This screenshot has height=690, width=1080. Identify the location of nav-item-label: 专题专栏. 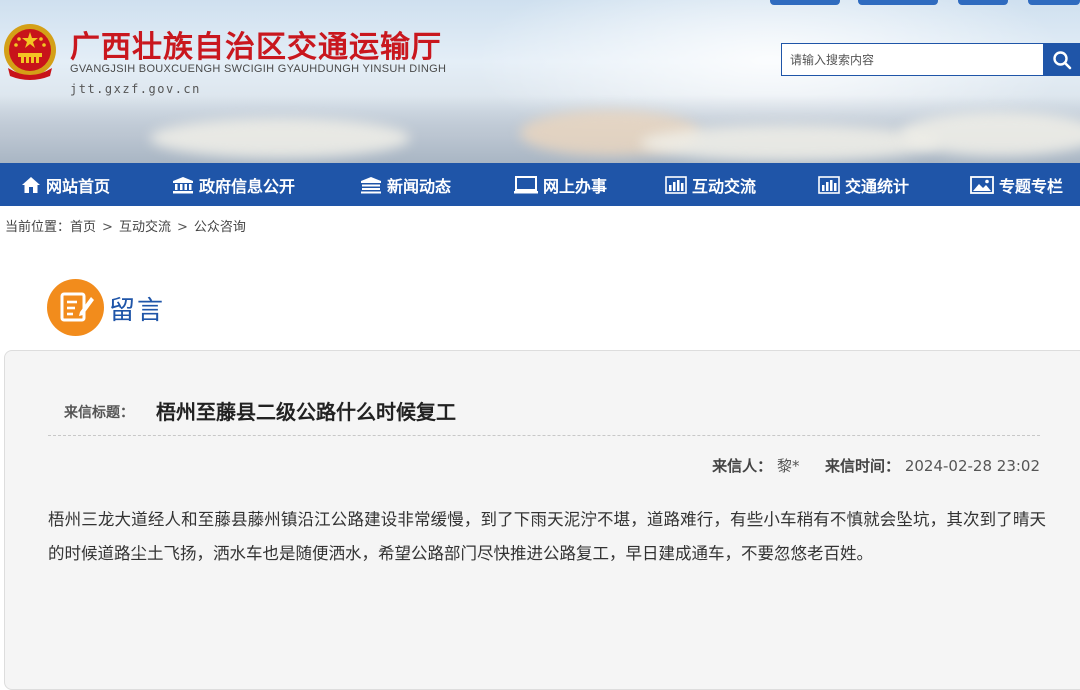
(1031, 186).